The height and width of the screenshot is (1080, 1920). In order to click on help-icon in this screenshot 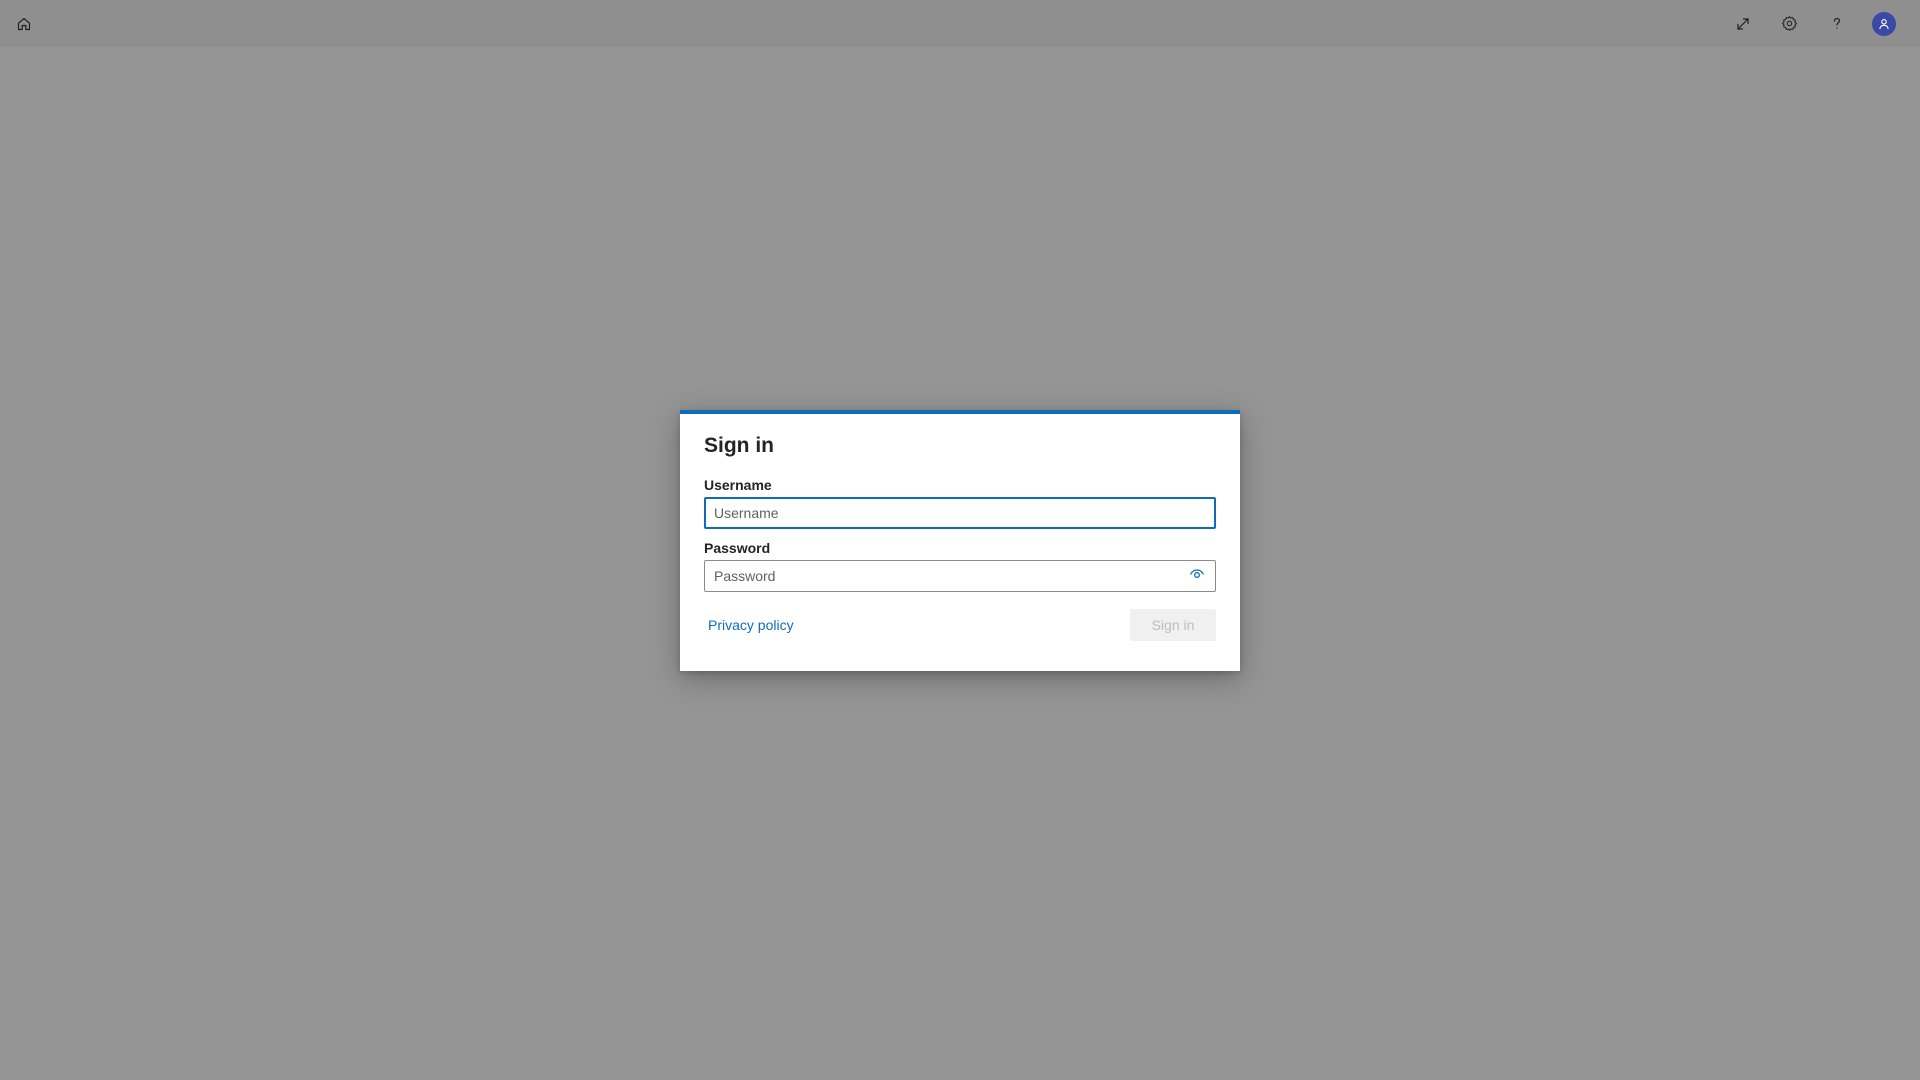, I will do `click(1837, 24)`.